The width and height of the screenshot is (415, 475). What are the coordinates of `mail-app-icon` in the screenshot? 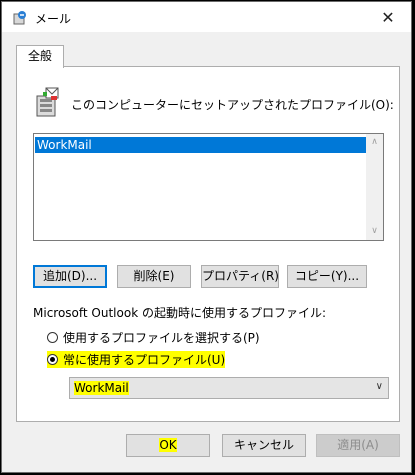 It's located at (20, 18).